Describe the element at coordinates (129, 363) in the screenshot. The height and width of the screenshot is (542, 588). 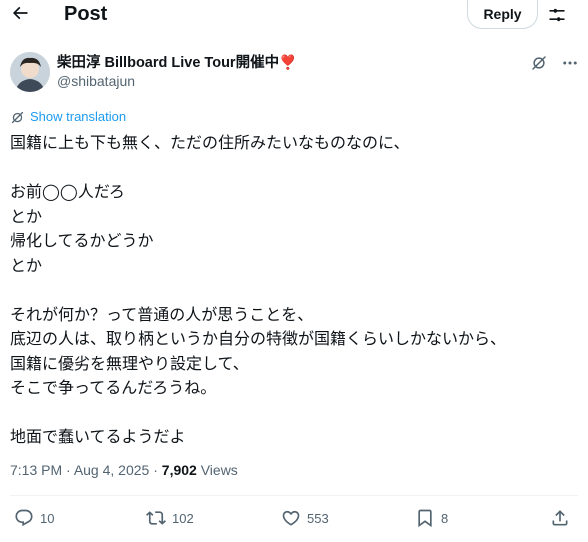
I see `post-text-line: 国籍に優劣を無理やり設定して、` at that location.